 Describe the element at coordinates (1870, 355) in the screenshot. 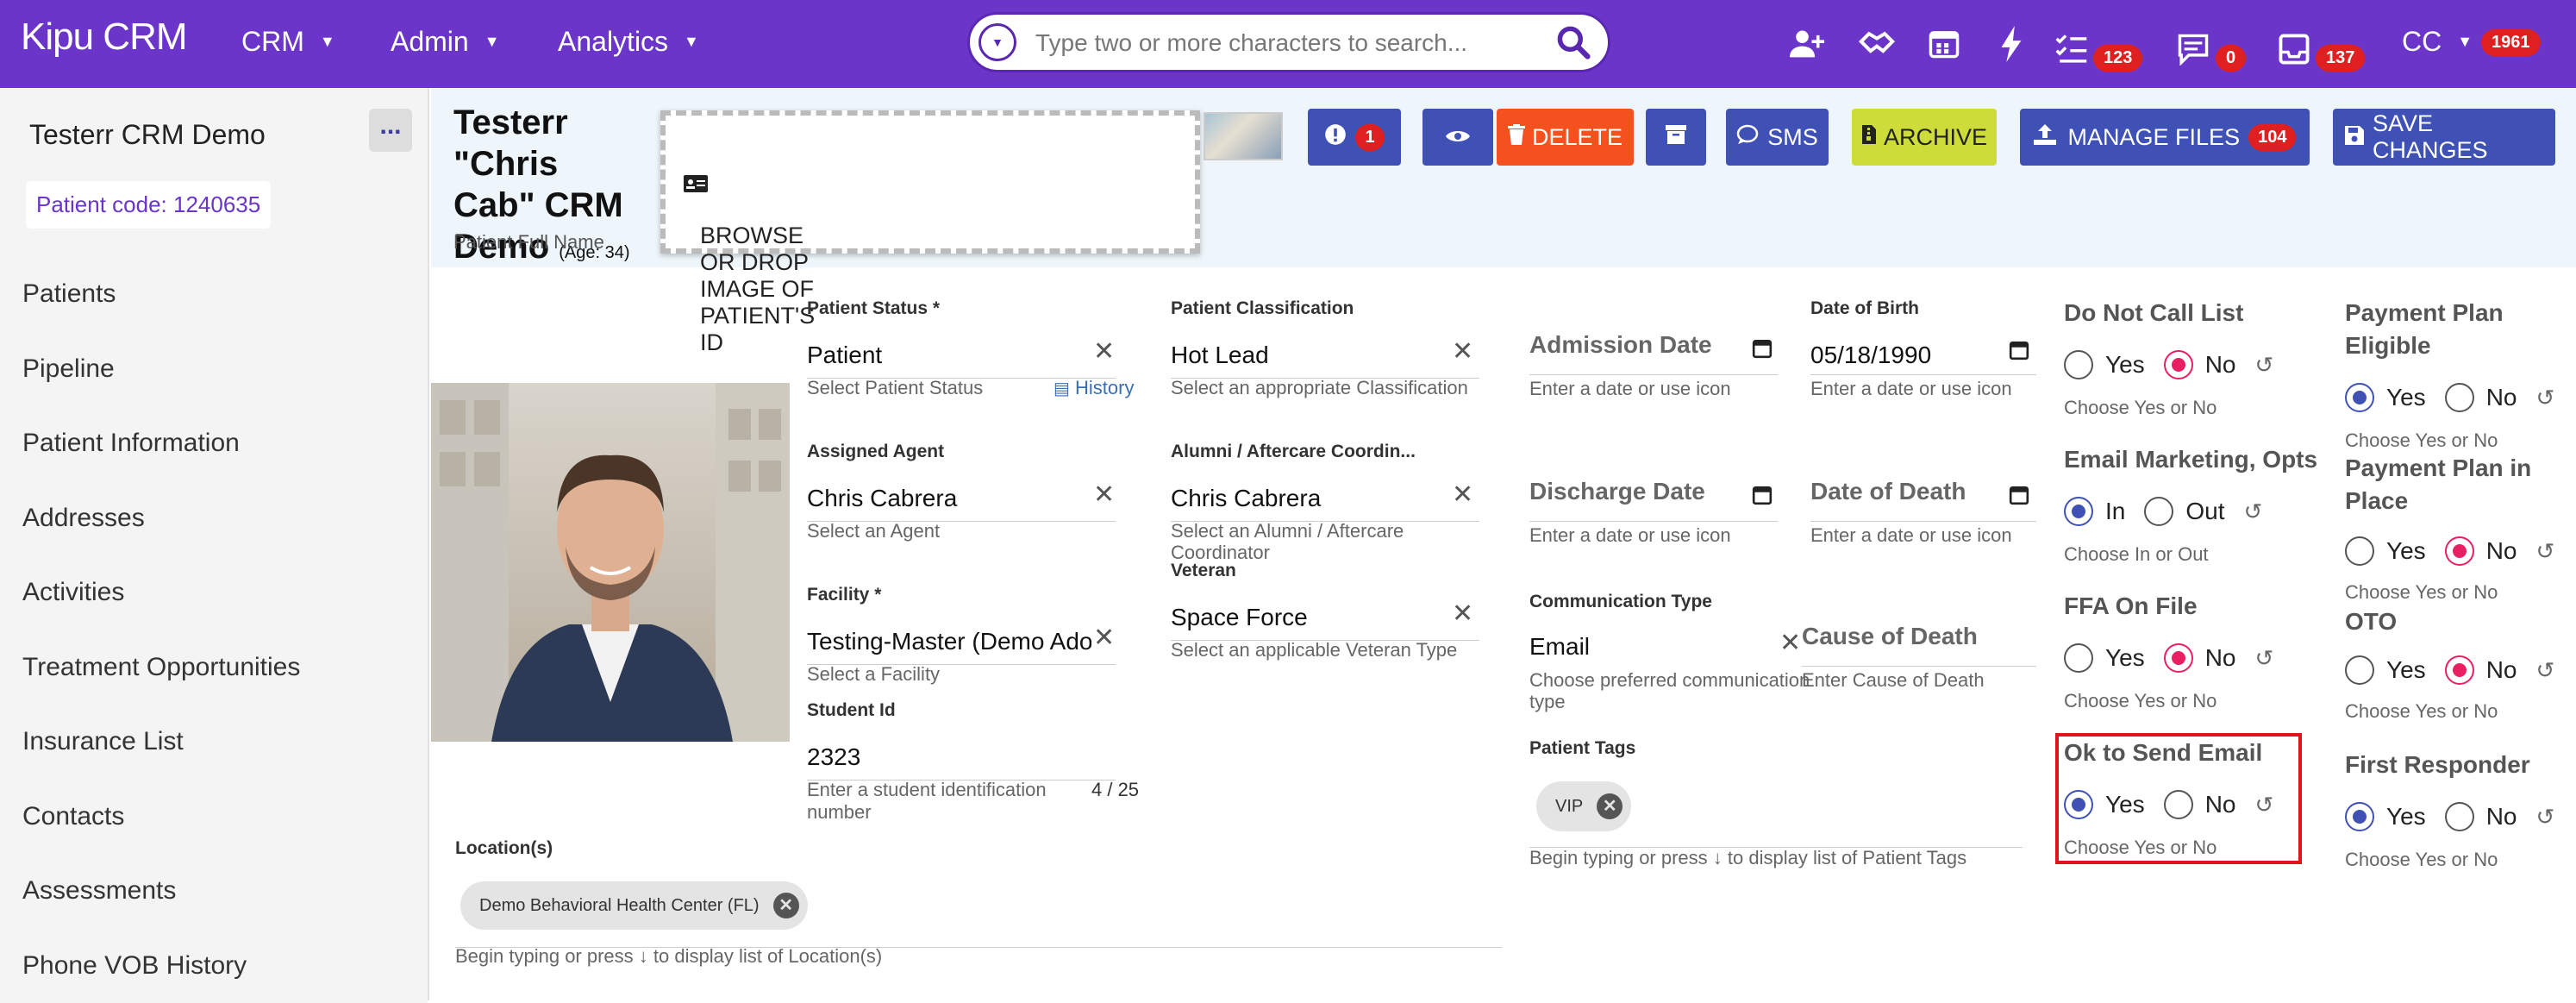

I see `dob-input: 05/18/1990` at that location.